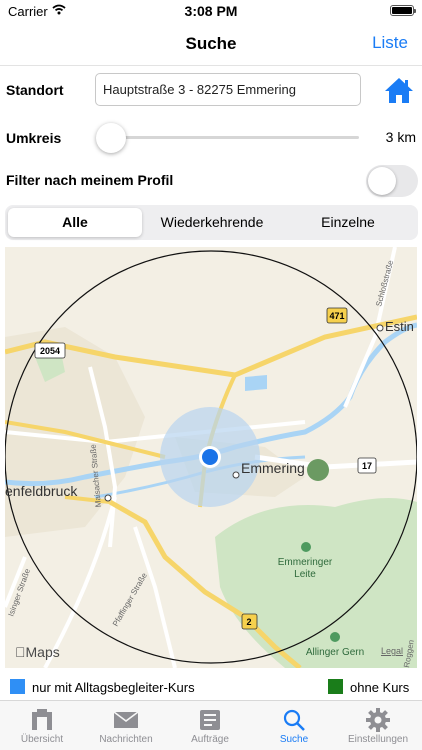  Describe the element at coordinates (37, 652) in the screenshot. I see `maps-logo: Maps` at that location.